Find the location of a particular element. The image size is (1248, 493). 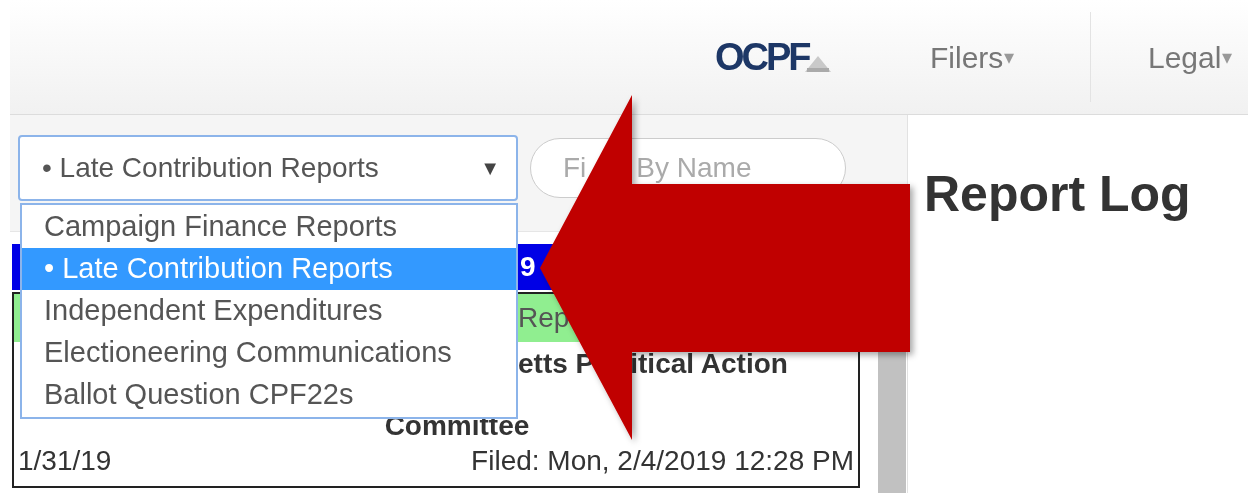

nav-menu-link: Legal▾ is located at coordinates (1161, 57).